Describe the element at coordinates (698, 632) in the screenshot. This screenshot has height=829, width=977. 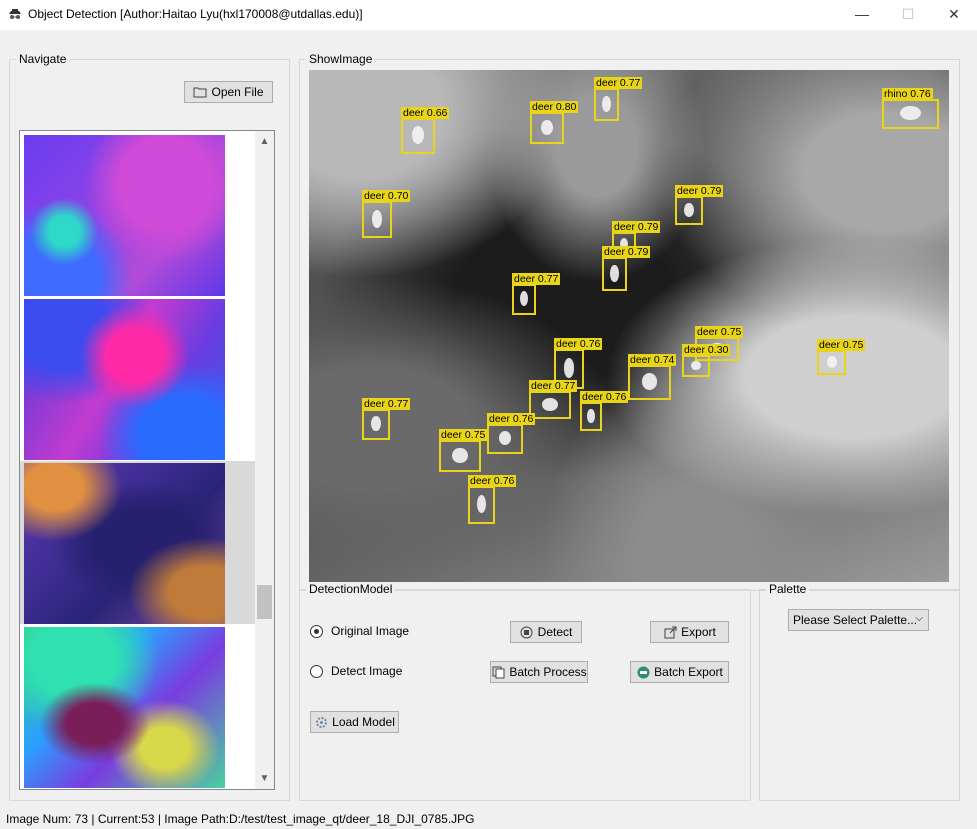
I see `export-label: Export` at that location.